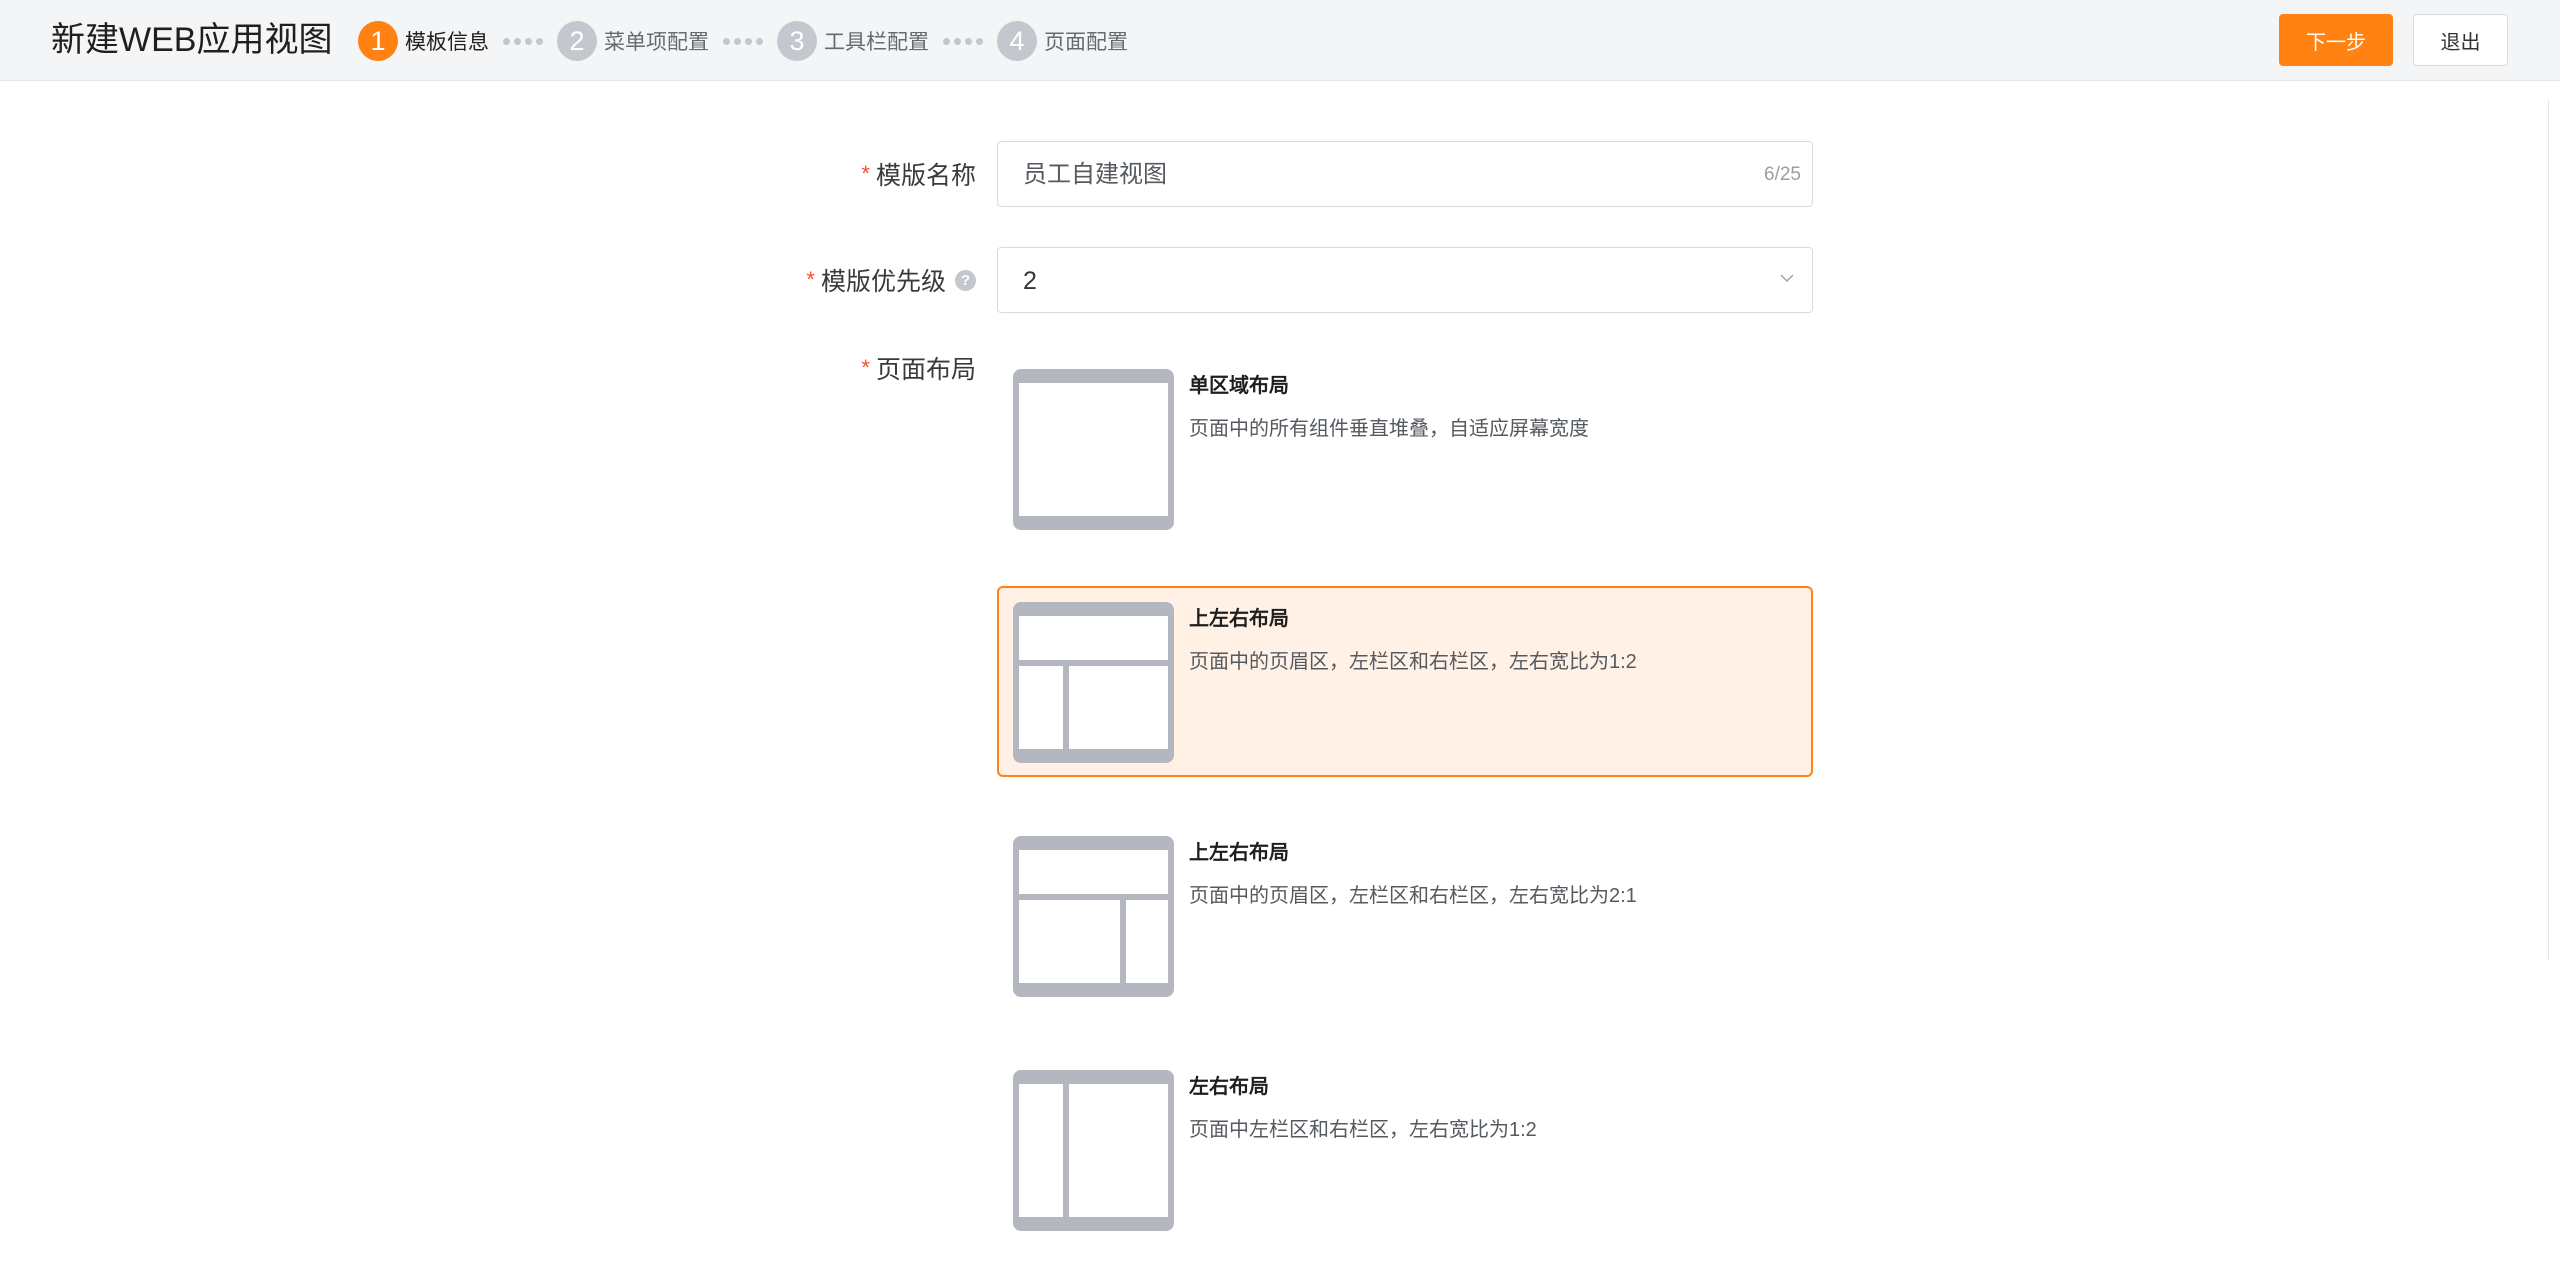 The height and width of the screenshot is (1265, 2560). I want to click on layout-description: 页面中左栏区和右栏区，左右宽比为1:2, so click(1363, 1130).